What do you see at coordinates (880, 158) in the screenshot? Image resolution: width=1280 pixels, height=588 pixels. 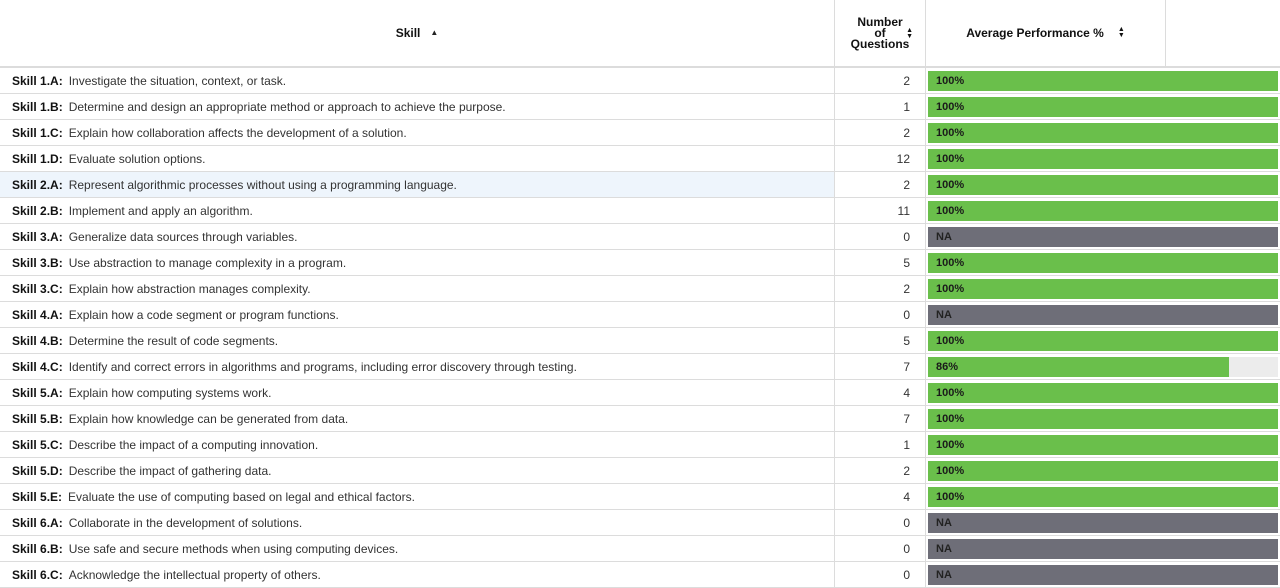 I see `question-count: 12` at bounding box center [880, 158].